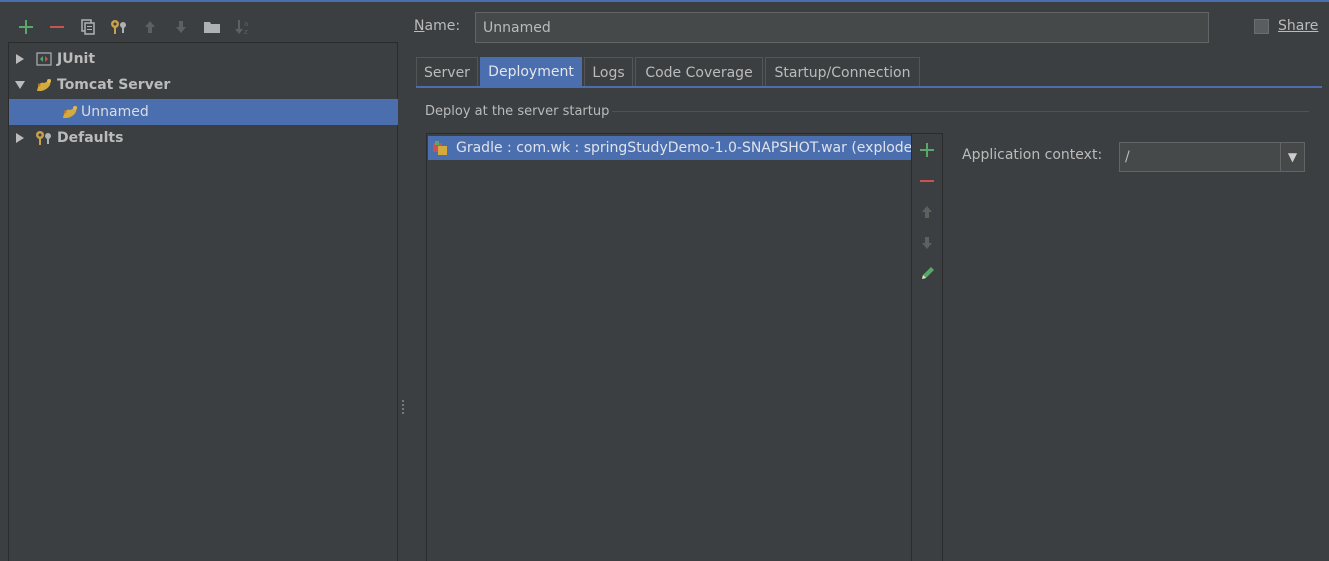 This screenshot has width=1329, height=561. Describe the element at coordinates (90, 138) in the screenshot. I see `tree-item-label: Defaults` at that location.